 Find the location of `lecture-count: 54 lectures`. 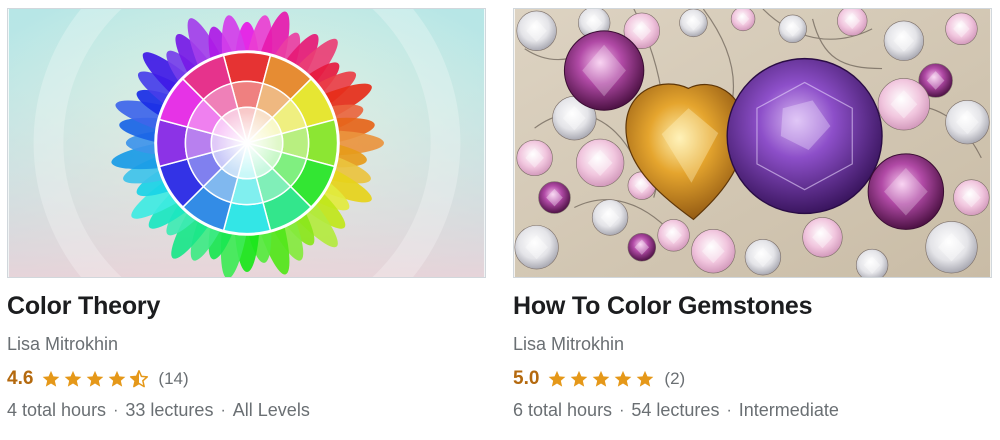

lecture-count: 54 lectures is located at coordinates (675, 410).